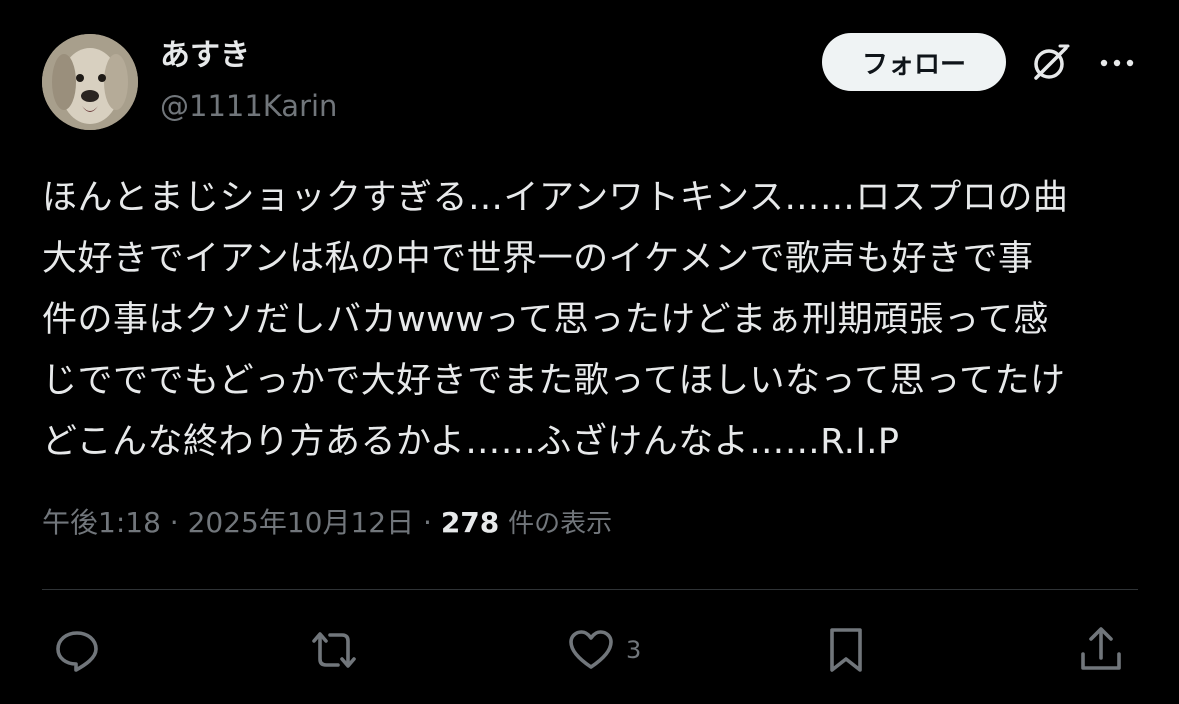  I want to click on like-count: 3, so click(634, 650).